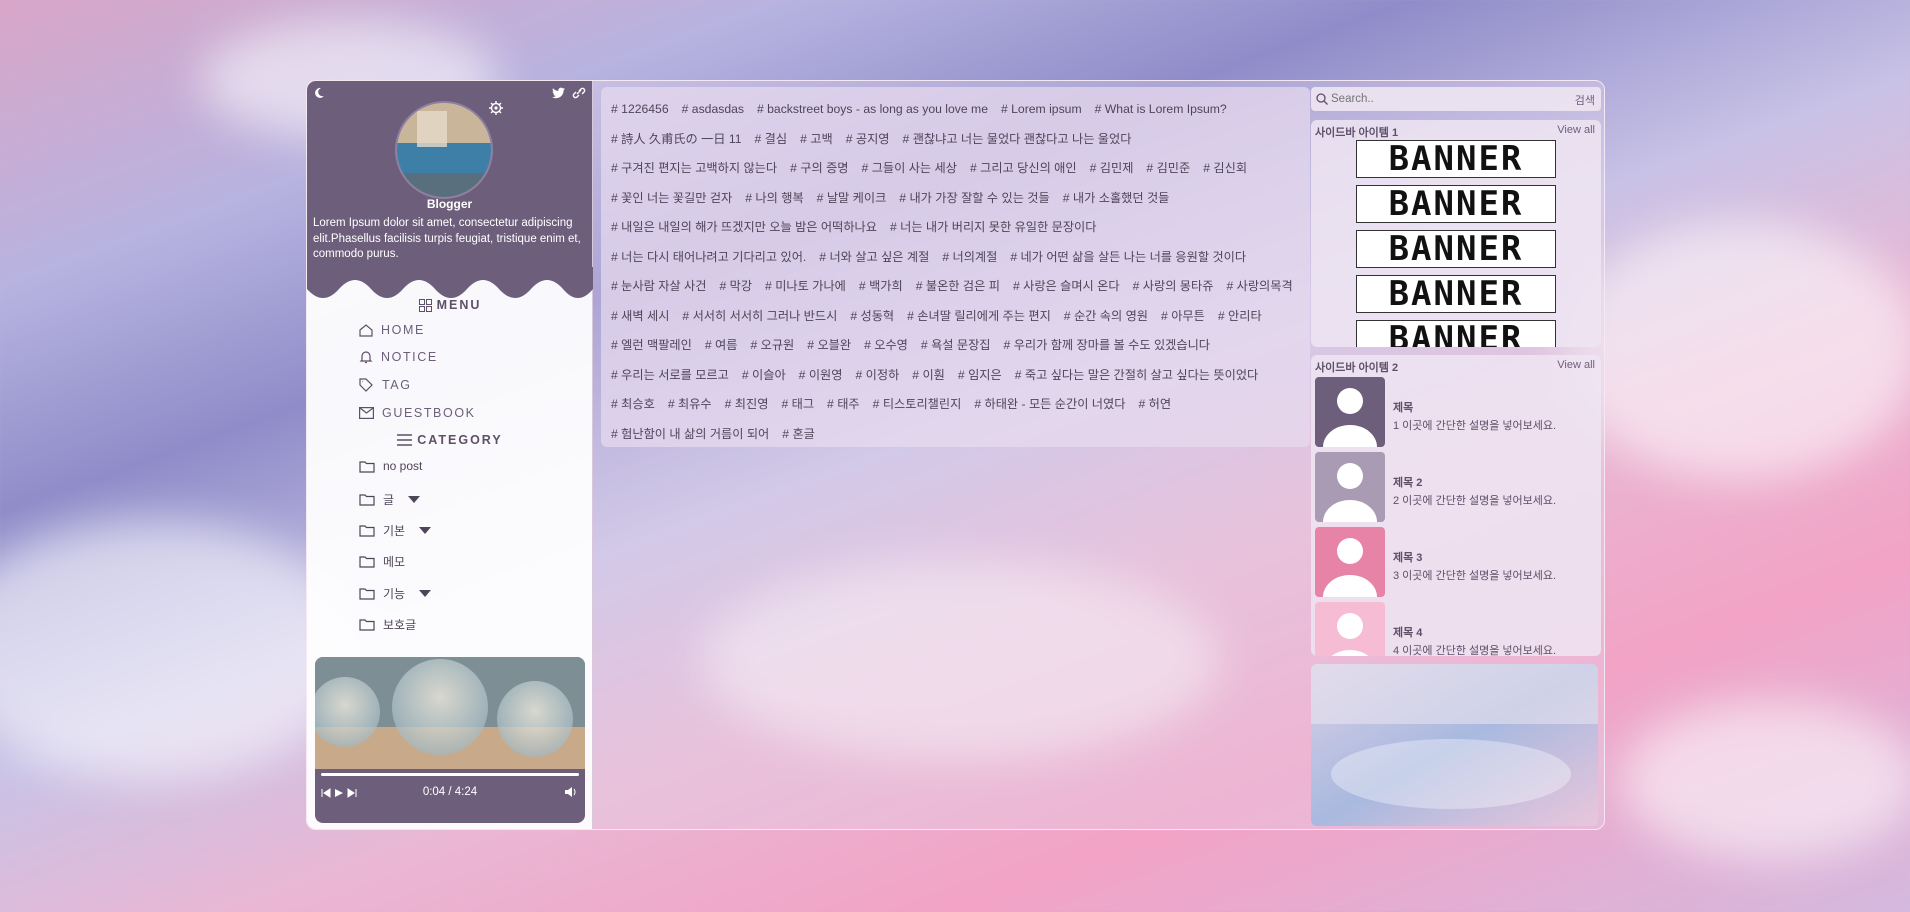 Image resolution: width=1910 pixels, height=912 pixels. I want to click on tag-link: 허연, so click(1154, 405).